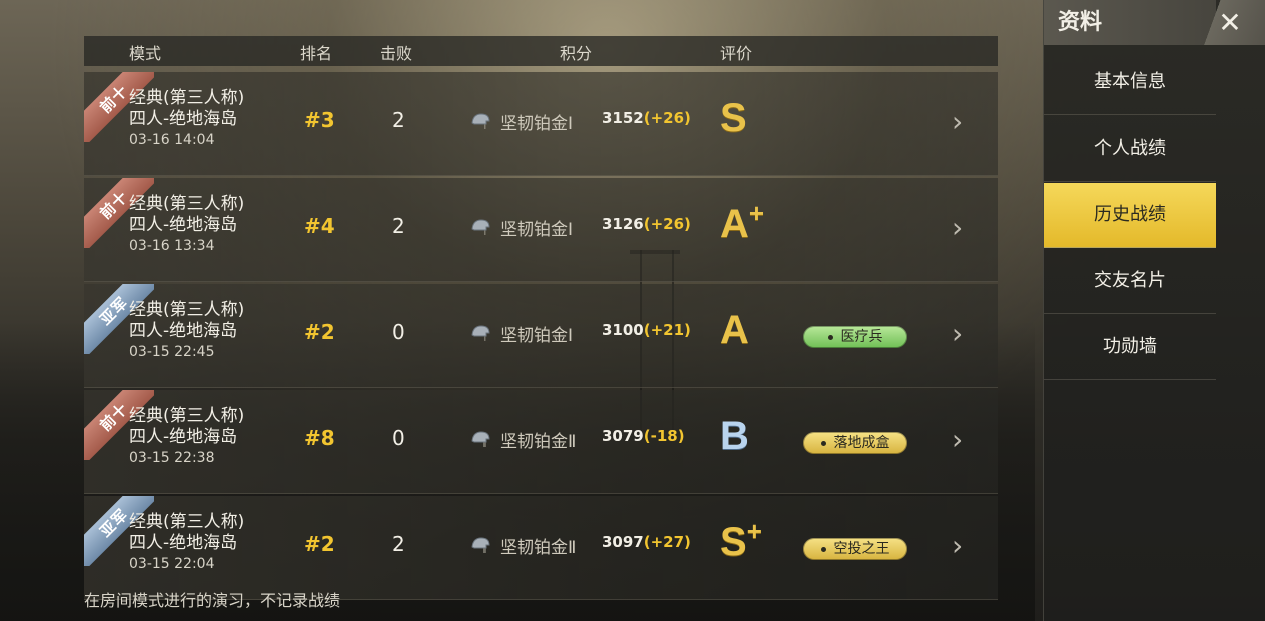  I want to click on score-cell: 3152(+26), so click(646, 118).